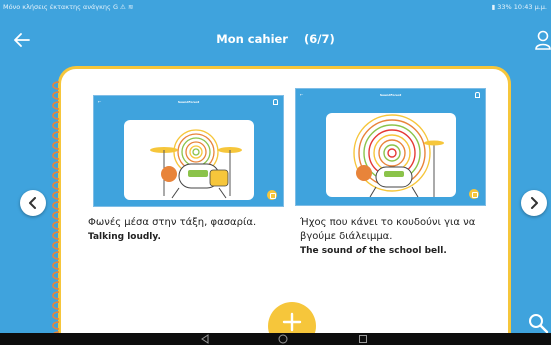 The height and width of the screenshot is (345, 551). Describe the element at coordinates (252, 39) in the screenshot. I see `page-title-text: Mon cahier` at that location.